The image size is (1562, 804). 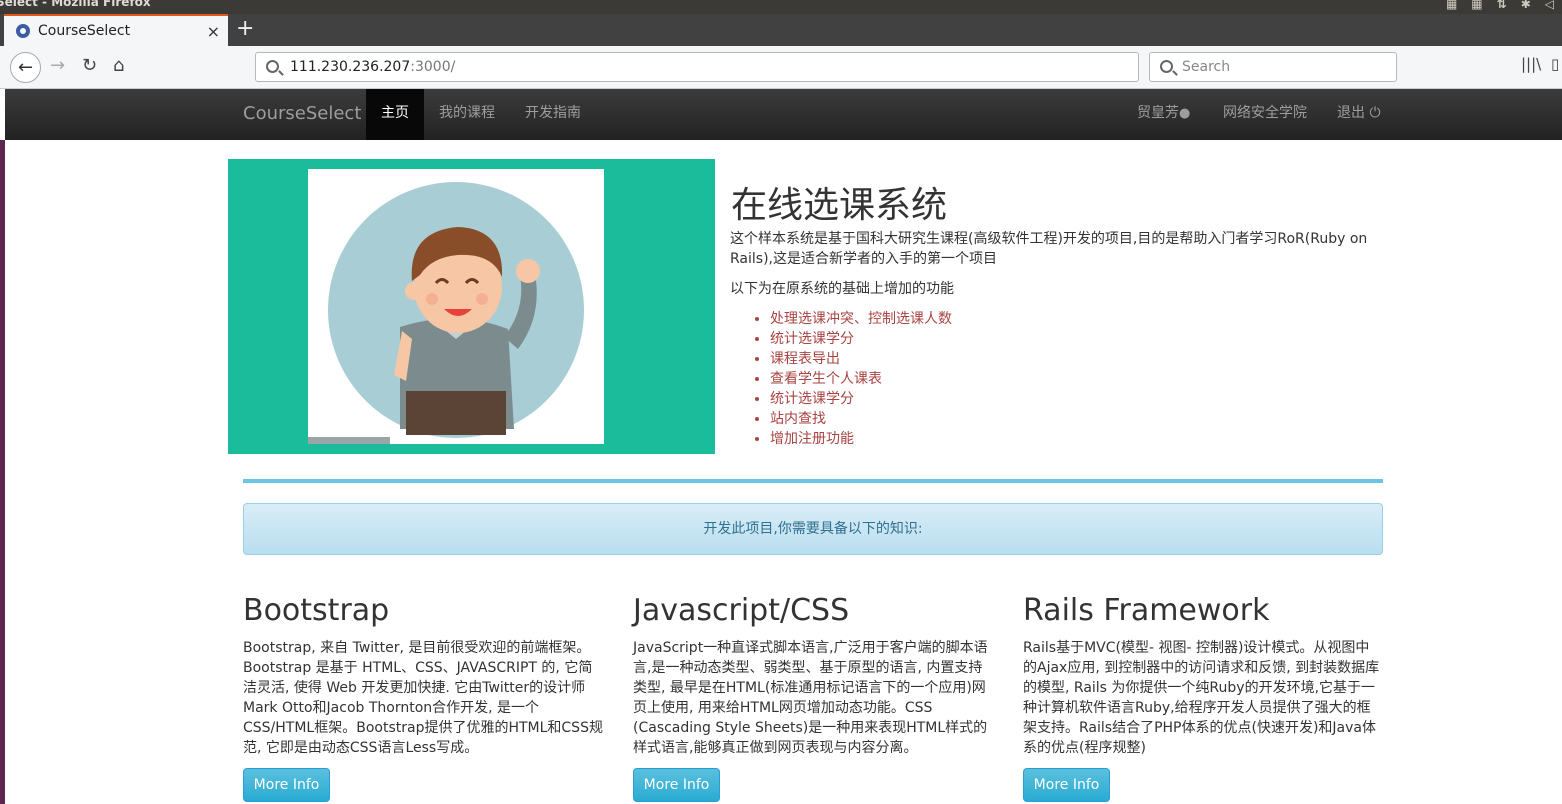 I want to click on url-host: 111.230.236.207, so click(x=350, y=67).